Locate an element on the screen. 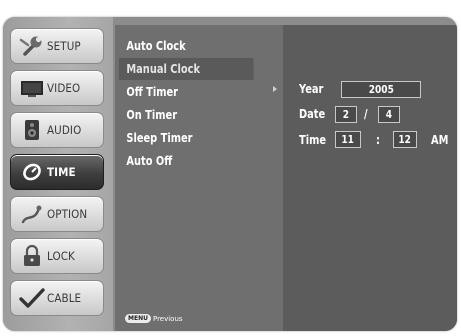  time-minute-field: 12 is located at coordinates (405, 139).